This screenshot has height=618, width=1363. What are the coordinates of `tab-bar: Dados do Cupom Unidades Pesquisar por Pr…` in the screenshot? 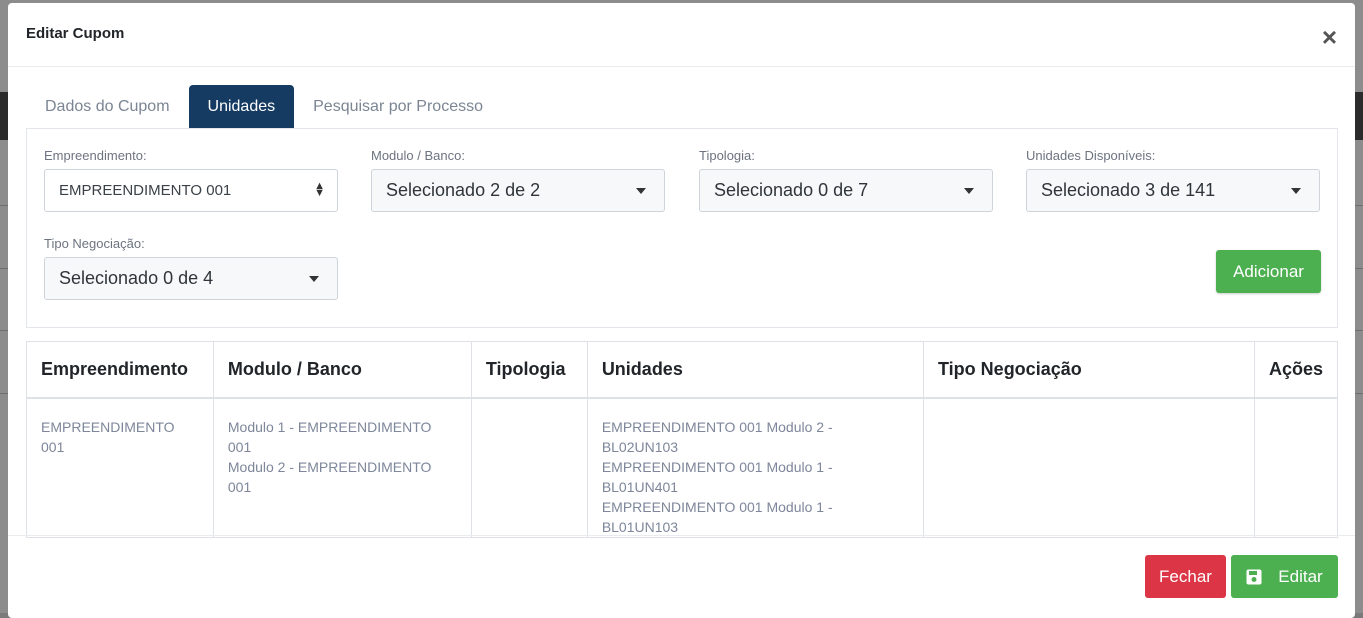 It's located at (264, 106).